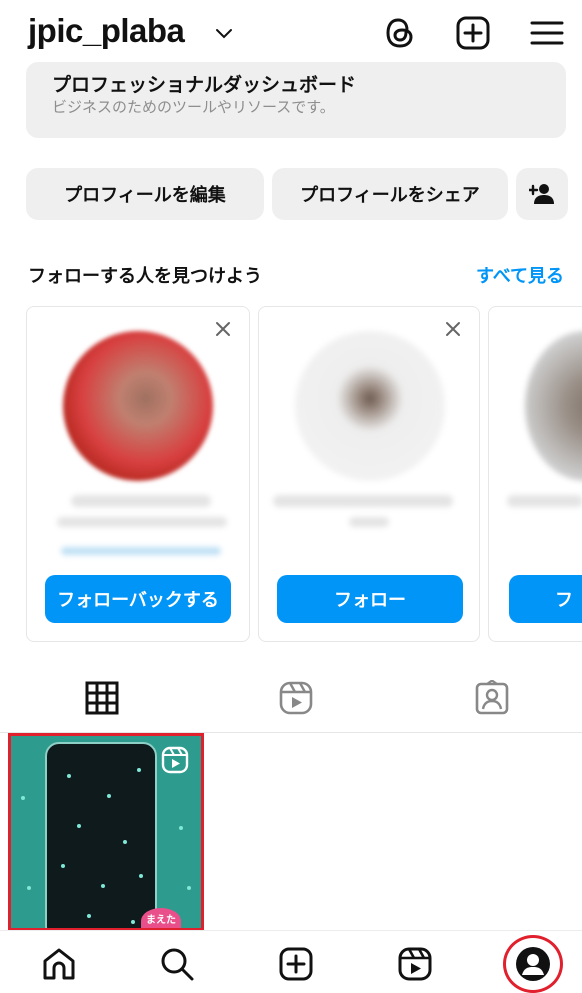 The height and width of the screenshot is (993, 582). I want to click on sticker: まえた, so click(161, 918).